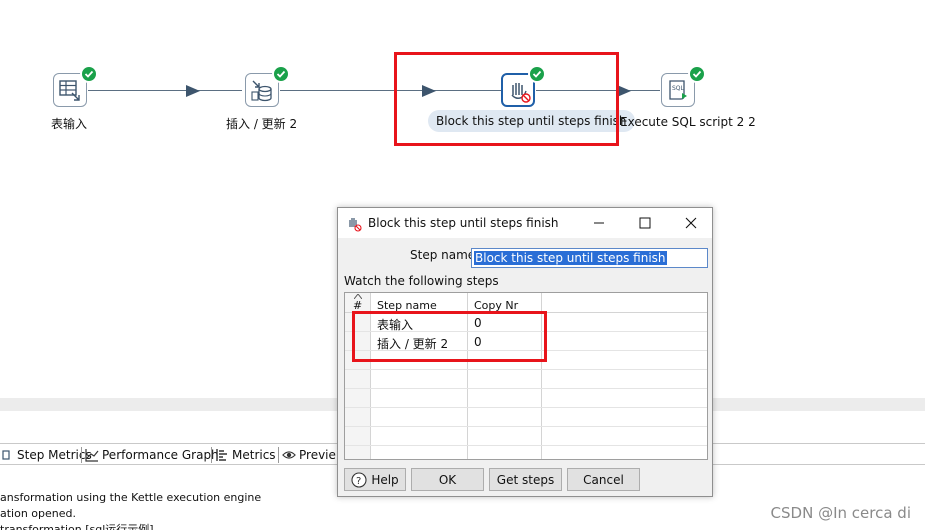  I want to click on get-steps-button: Get steps, so click(525, 479).